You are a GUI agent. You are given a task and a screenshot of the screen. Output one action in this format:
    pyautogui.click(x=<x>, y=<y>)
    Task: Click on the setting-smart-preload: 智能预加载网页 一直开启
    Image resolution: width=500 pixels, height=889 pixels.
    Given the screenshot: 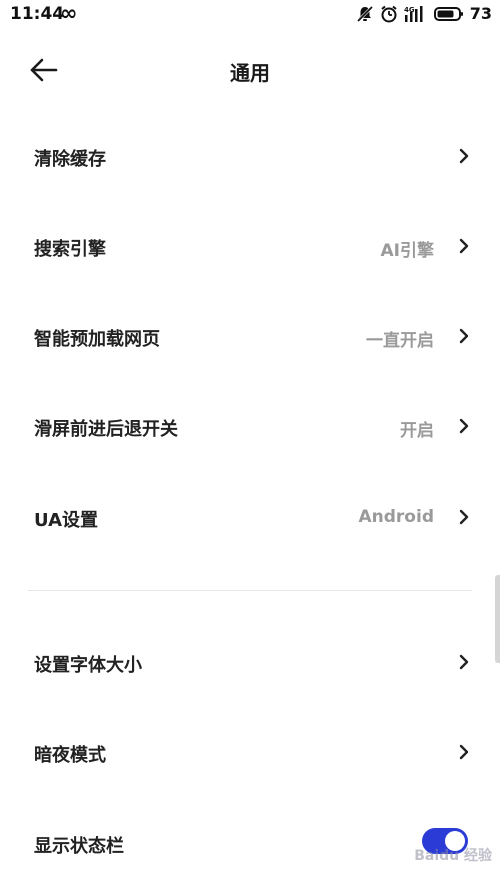 What is the action you would take?
    pyautogui.click(x=250, y=337)
    